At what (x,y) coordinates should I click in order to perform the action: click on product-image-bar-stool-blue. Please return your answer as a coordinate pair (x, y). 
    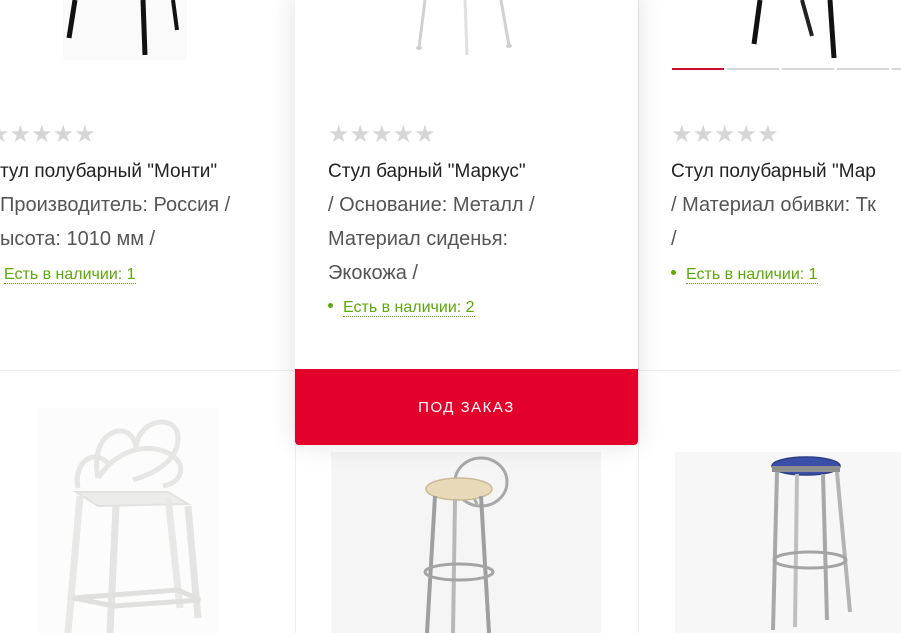
    Looking at the image, I should click on (788, 542).